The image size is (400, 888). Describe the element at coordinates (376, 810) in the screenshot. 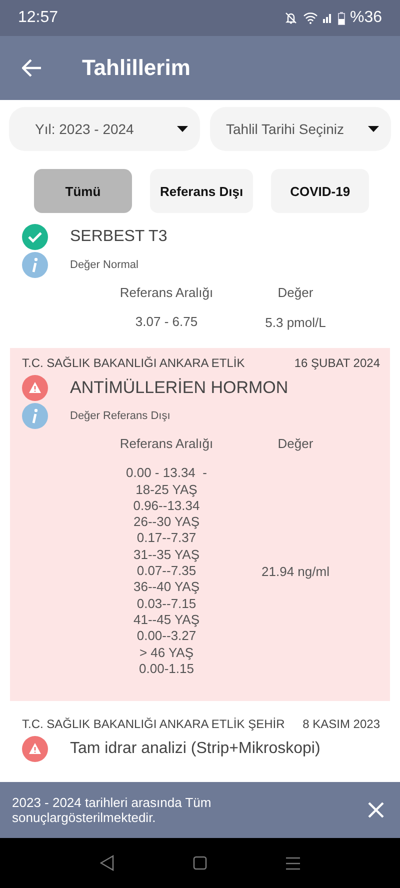

I see `close-icon` at that location.